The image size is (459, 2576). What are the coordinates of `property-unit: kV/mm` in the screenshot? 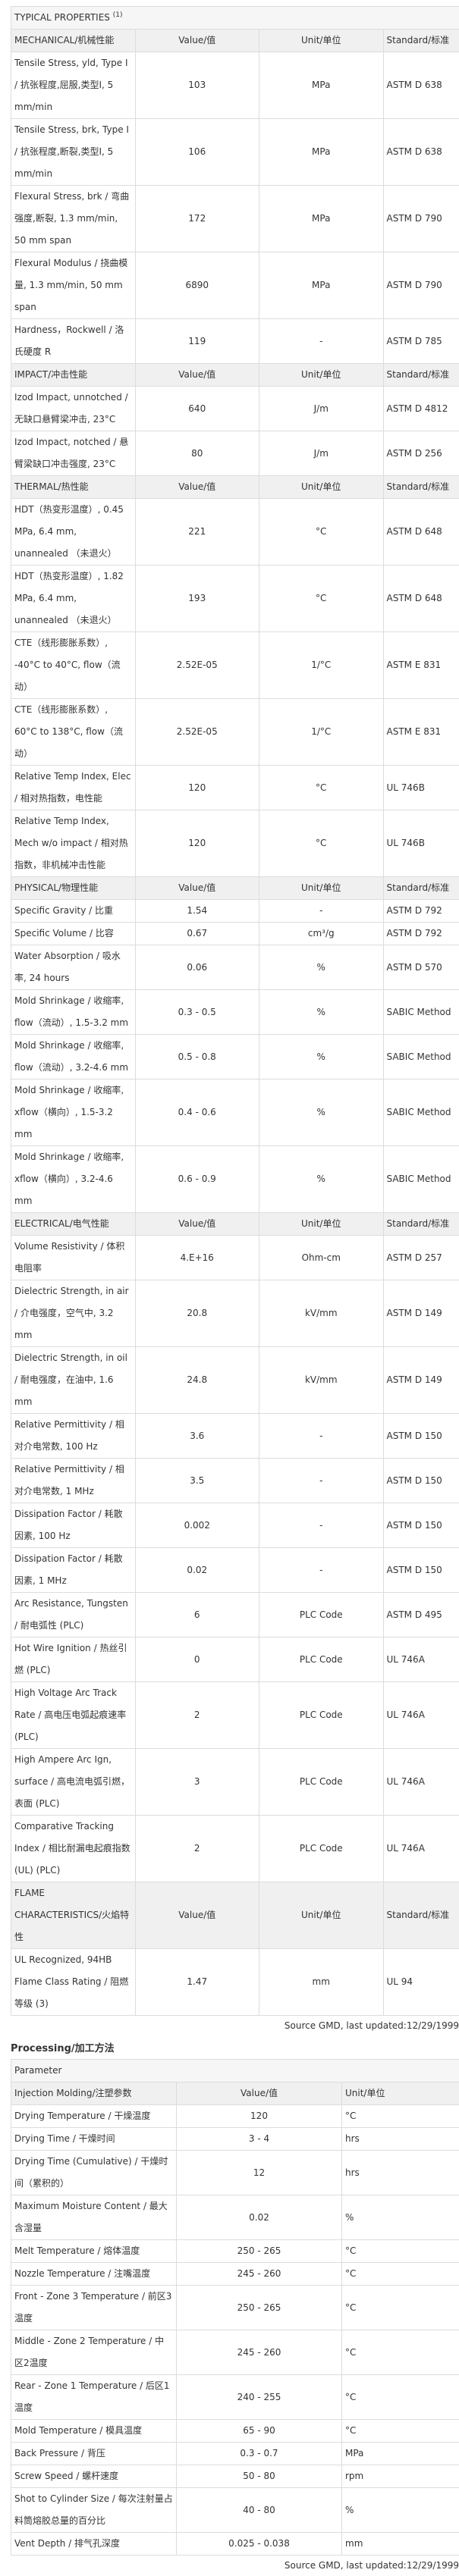 It's located at (321, 1381).